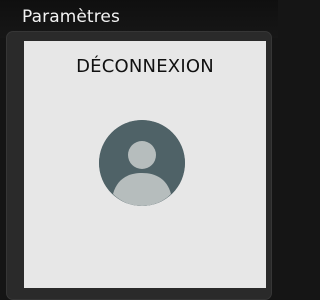  What do you see at coordinates (145, 66) in the screenshot?
I see `logout-title: DÉCONNEXION` at bounding box center [145, 66].